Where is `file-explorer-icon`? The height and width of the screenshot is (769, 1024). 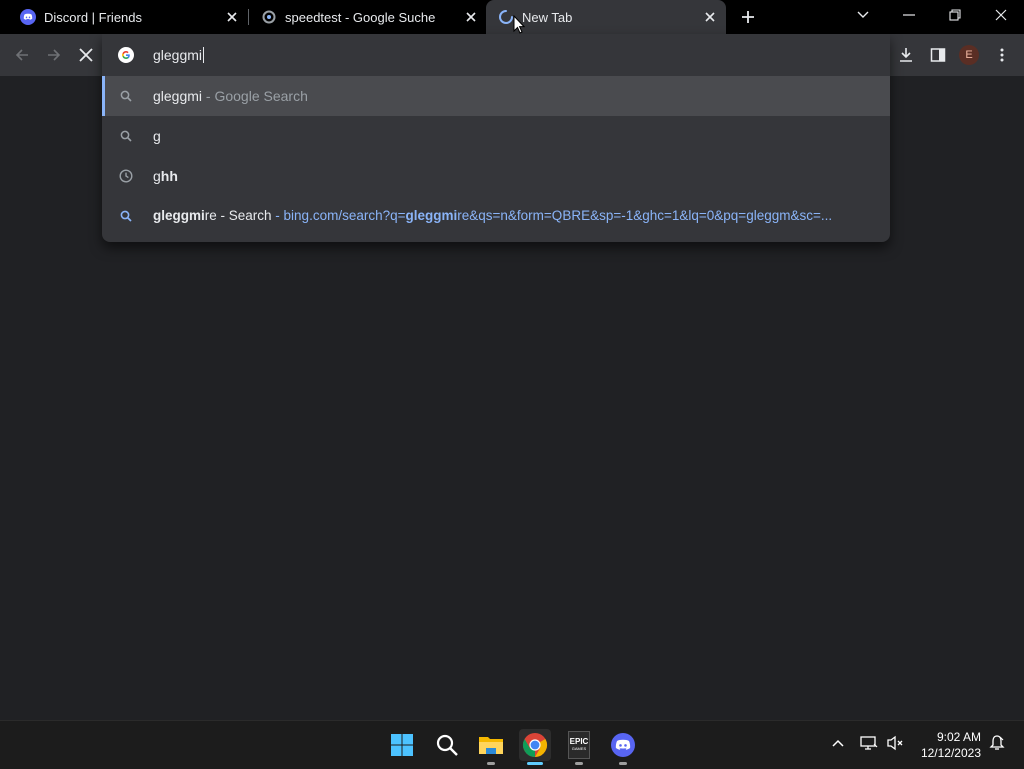 file-explorer-icon is located at coordinates (491, 745).